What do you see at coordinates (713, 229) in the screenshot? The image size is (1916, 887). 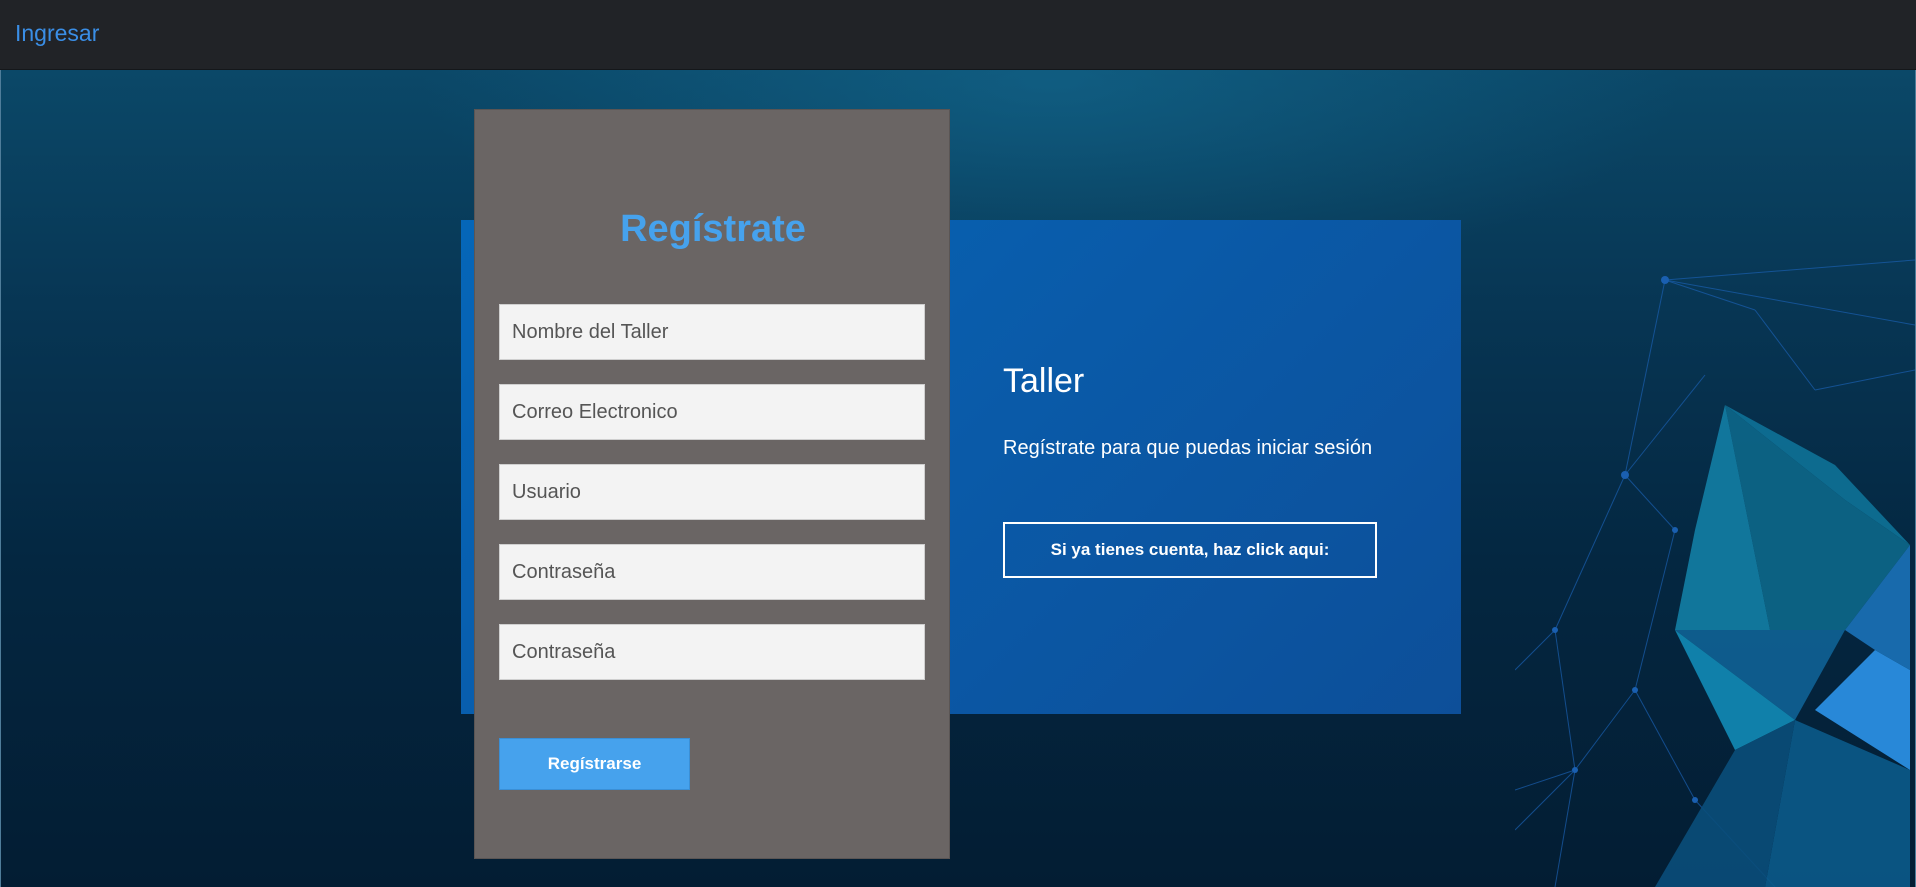 I see `register-title: Regístrate` at bounding box center [713, 229].